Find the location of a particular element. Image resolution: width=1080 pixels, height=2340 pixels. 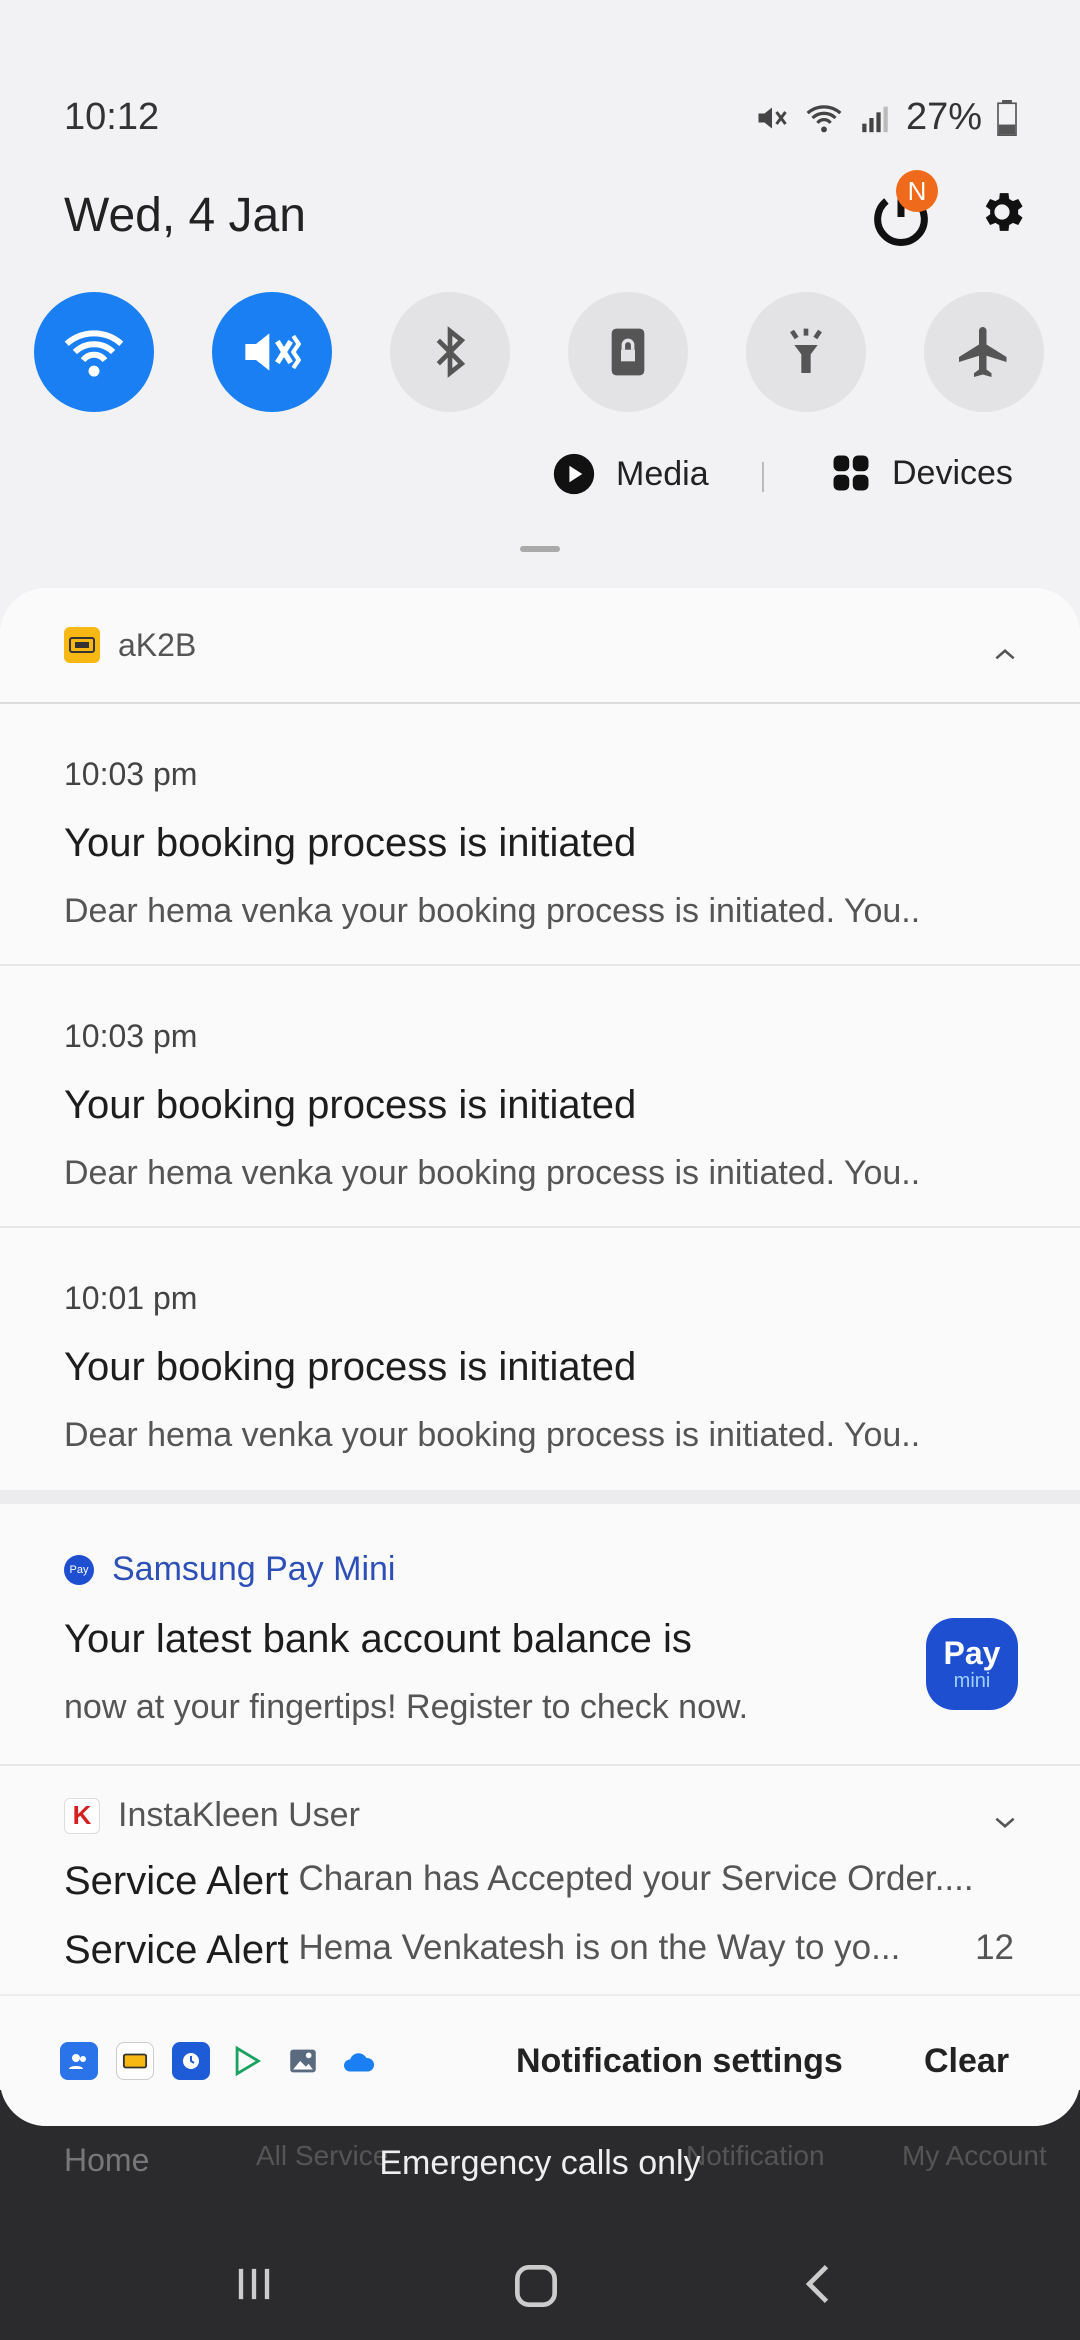

wifi-toggle is located at coordinates (94, 352).